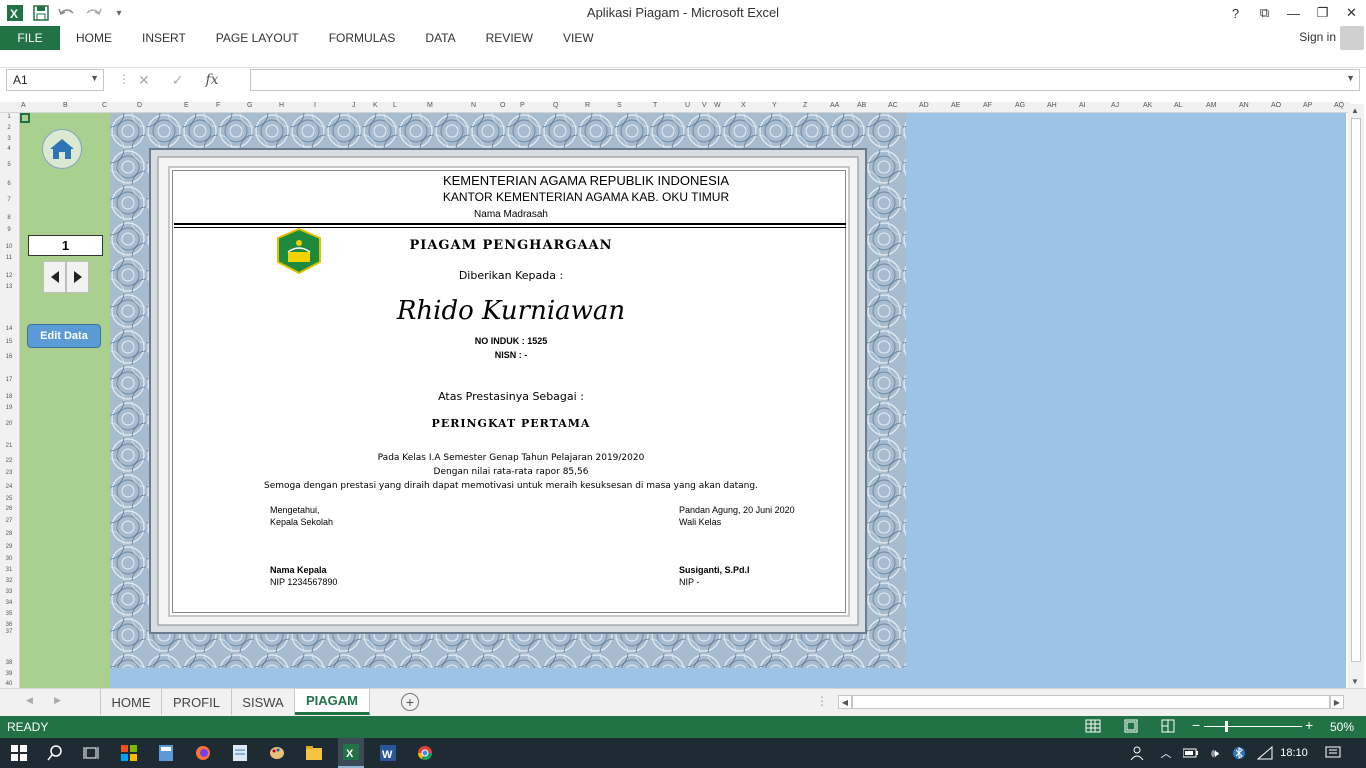  Describe the element at coordinates (9, 570) in the screenshot. I see `row-header: 31` at that location.